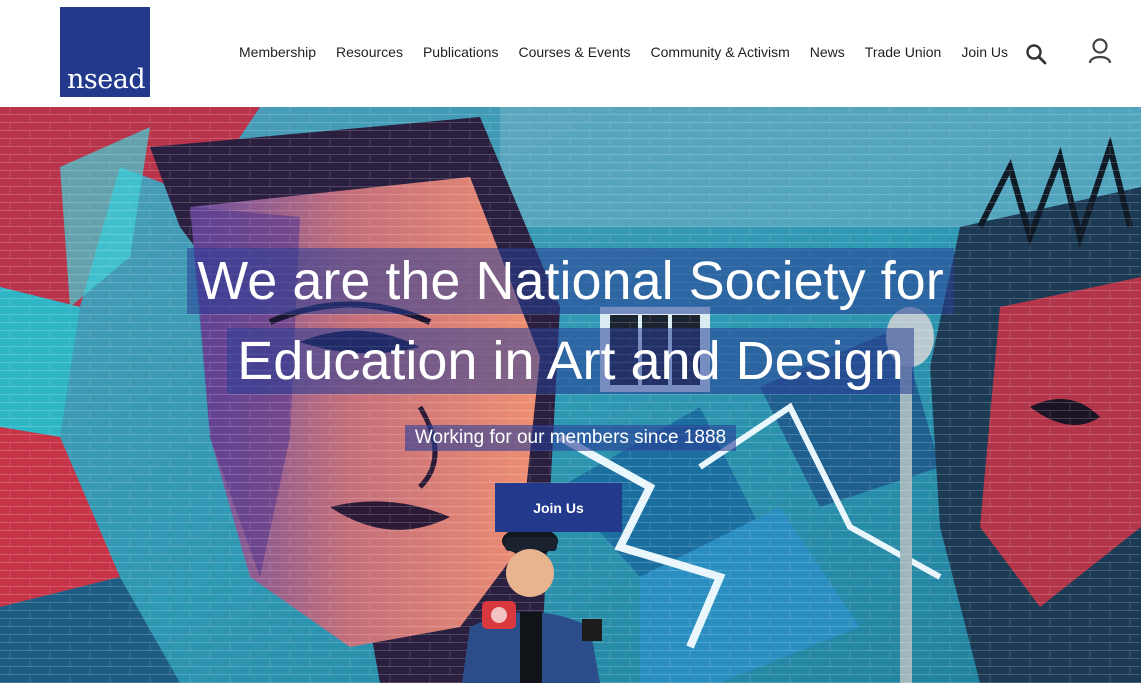 Image resolution: width=1141 pixels, height=691 pixels. I want to click on user-icon, so click(1100, 51).